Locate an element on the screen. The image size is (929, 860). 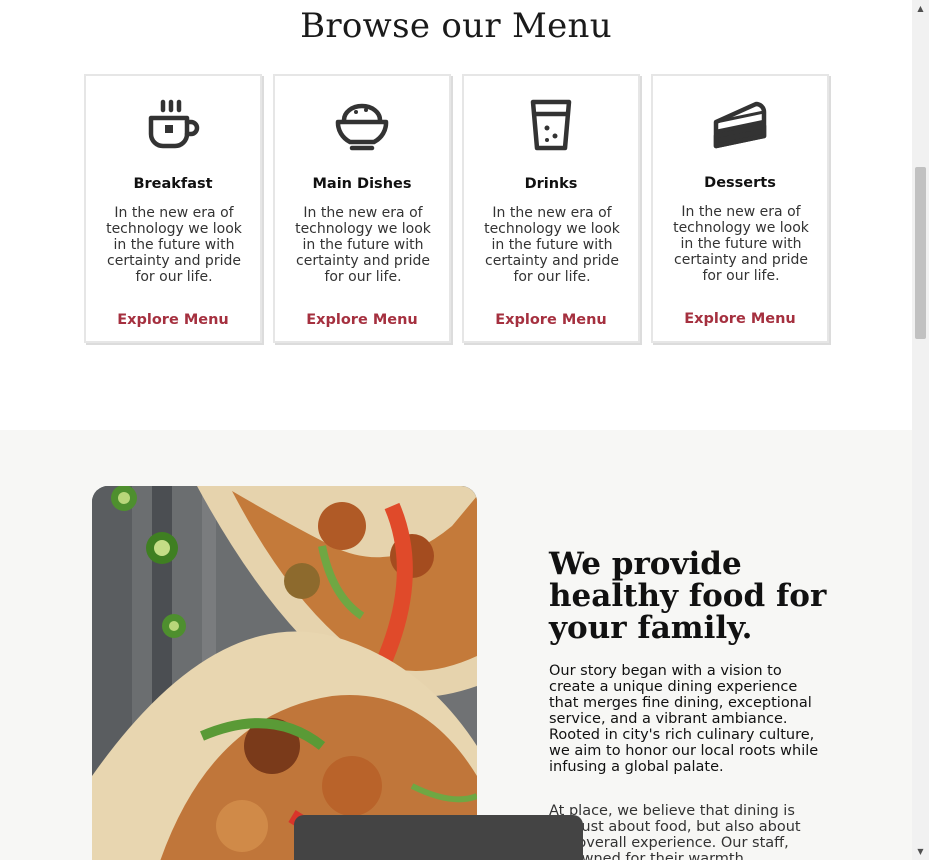
card-title: Desserts is located at coordinates (740, 183).